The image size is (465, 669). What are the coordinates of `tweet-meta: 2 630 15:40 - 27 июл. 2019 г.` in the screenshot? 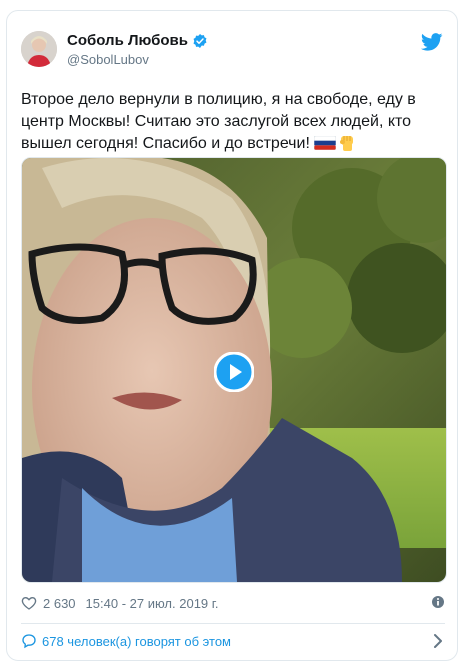 It's located at (233, 603).